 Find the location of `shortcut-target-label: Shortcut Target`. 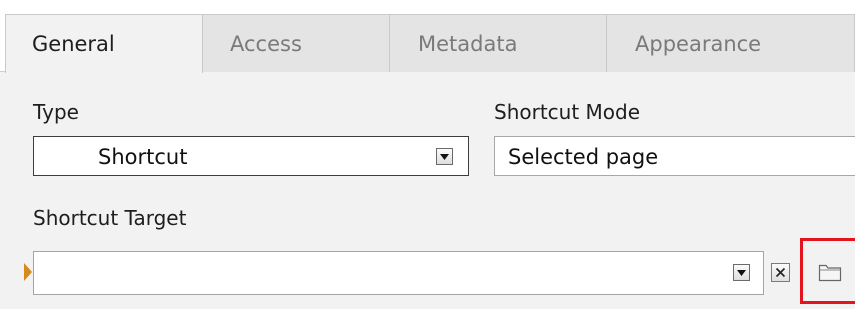

shortcut-target-label: Shortcut Target is located at coordinates (110, 218).